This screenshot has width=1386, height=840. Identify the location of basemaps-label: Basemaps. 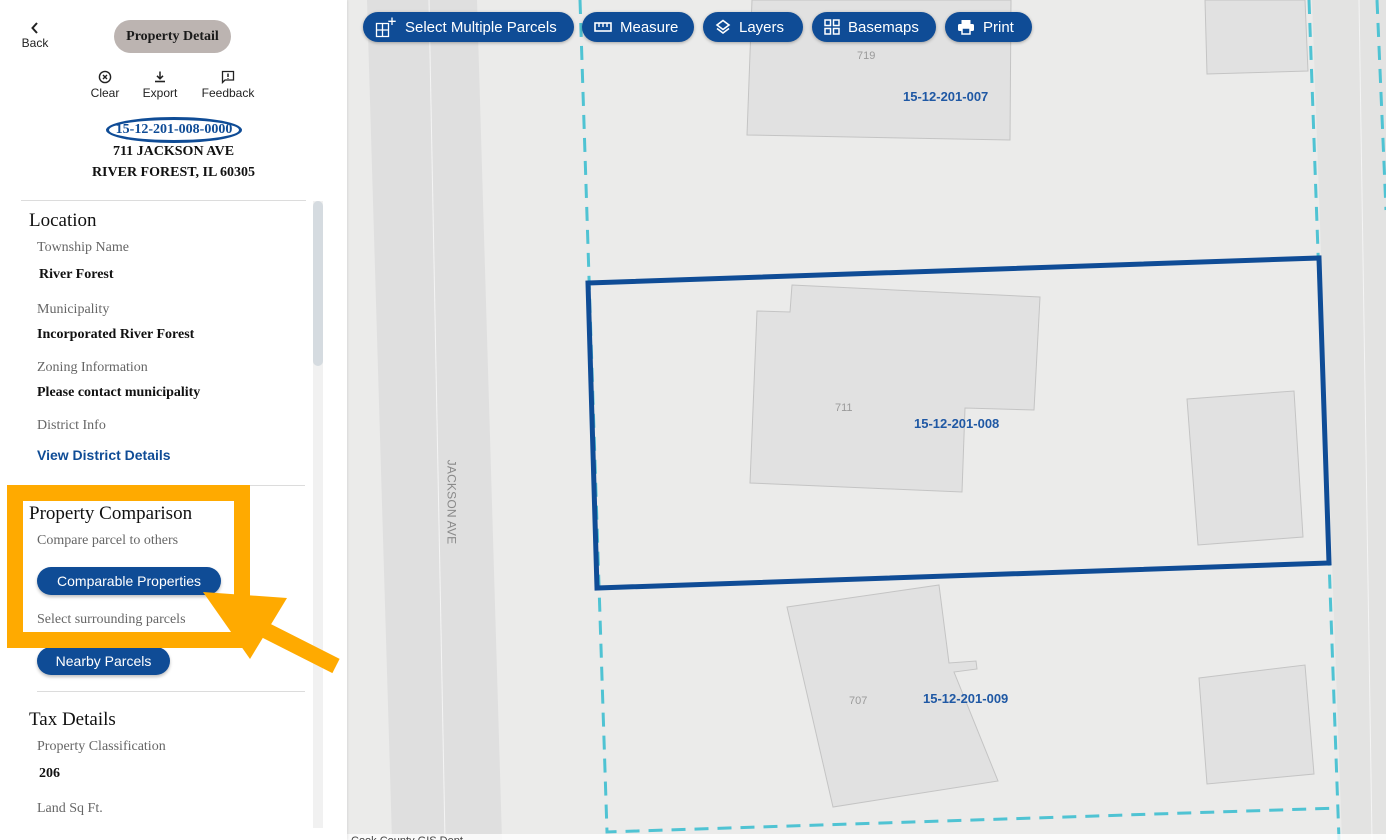
(883, 27).